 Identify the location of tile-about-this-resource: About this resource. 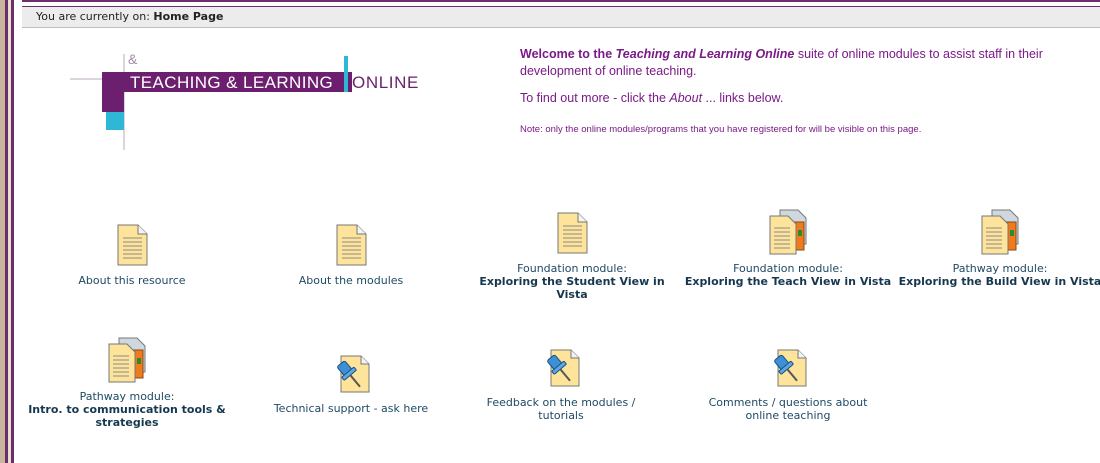
(132, 254).